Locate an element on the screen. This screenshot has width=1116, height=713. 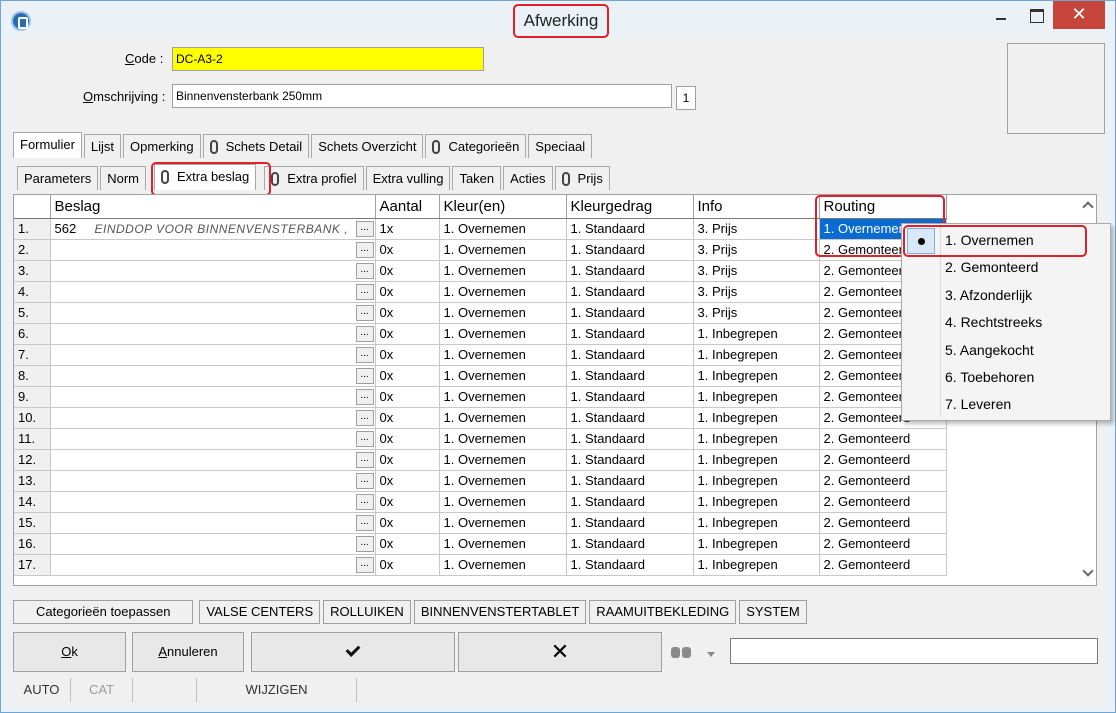
subtab-taken: Taken is located at coordinates (477, 178).